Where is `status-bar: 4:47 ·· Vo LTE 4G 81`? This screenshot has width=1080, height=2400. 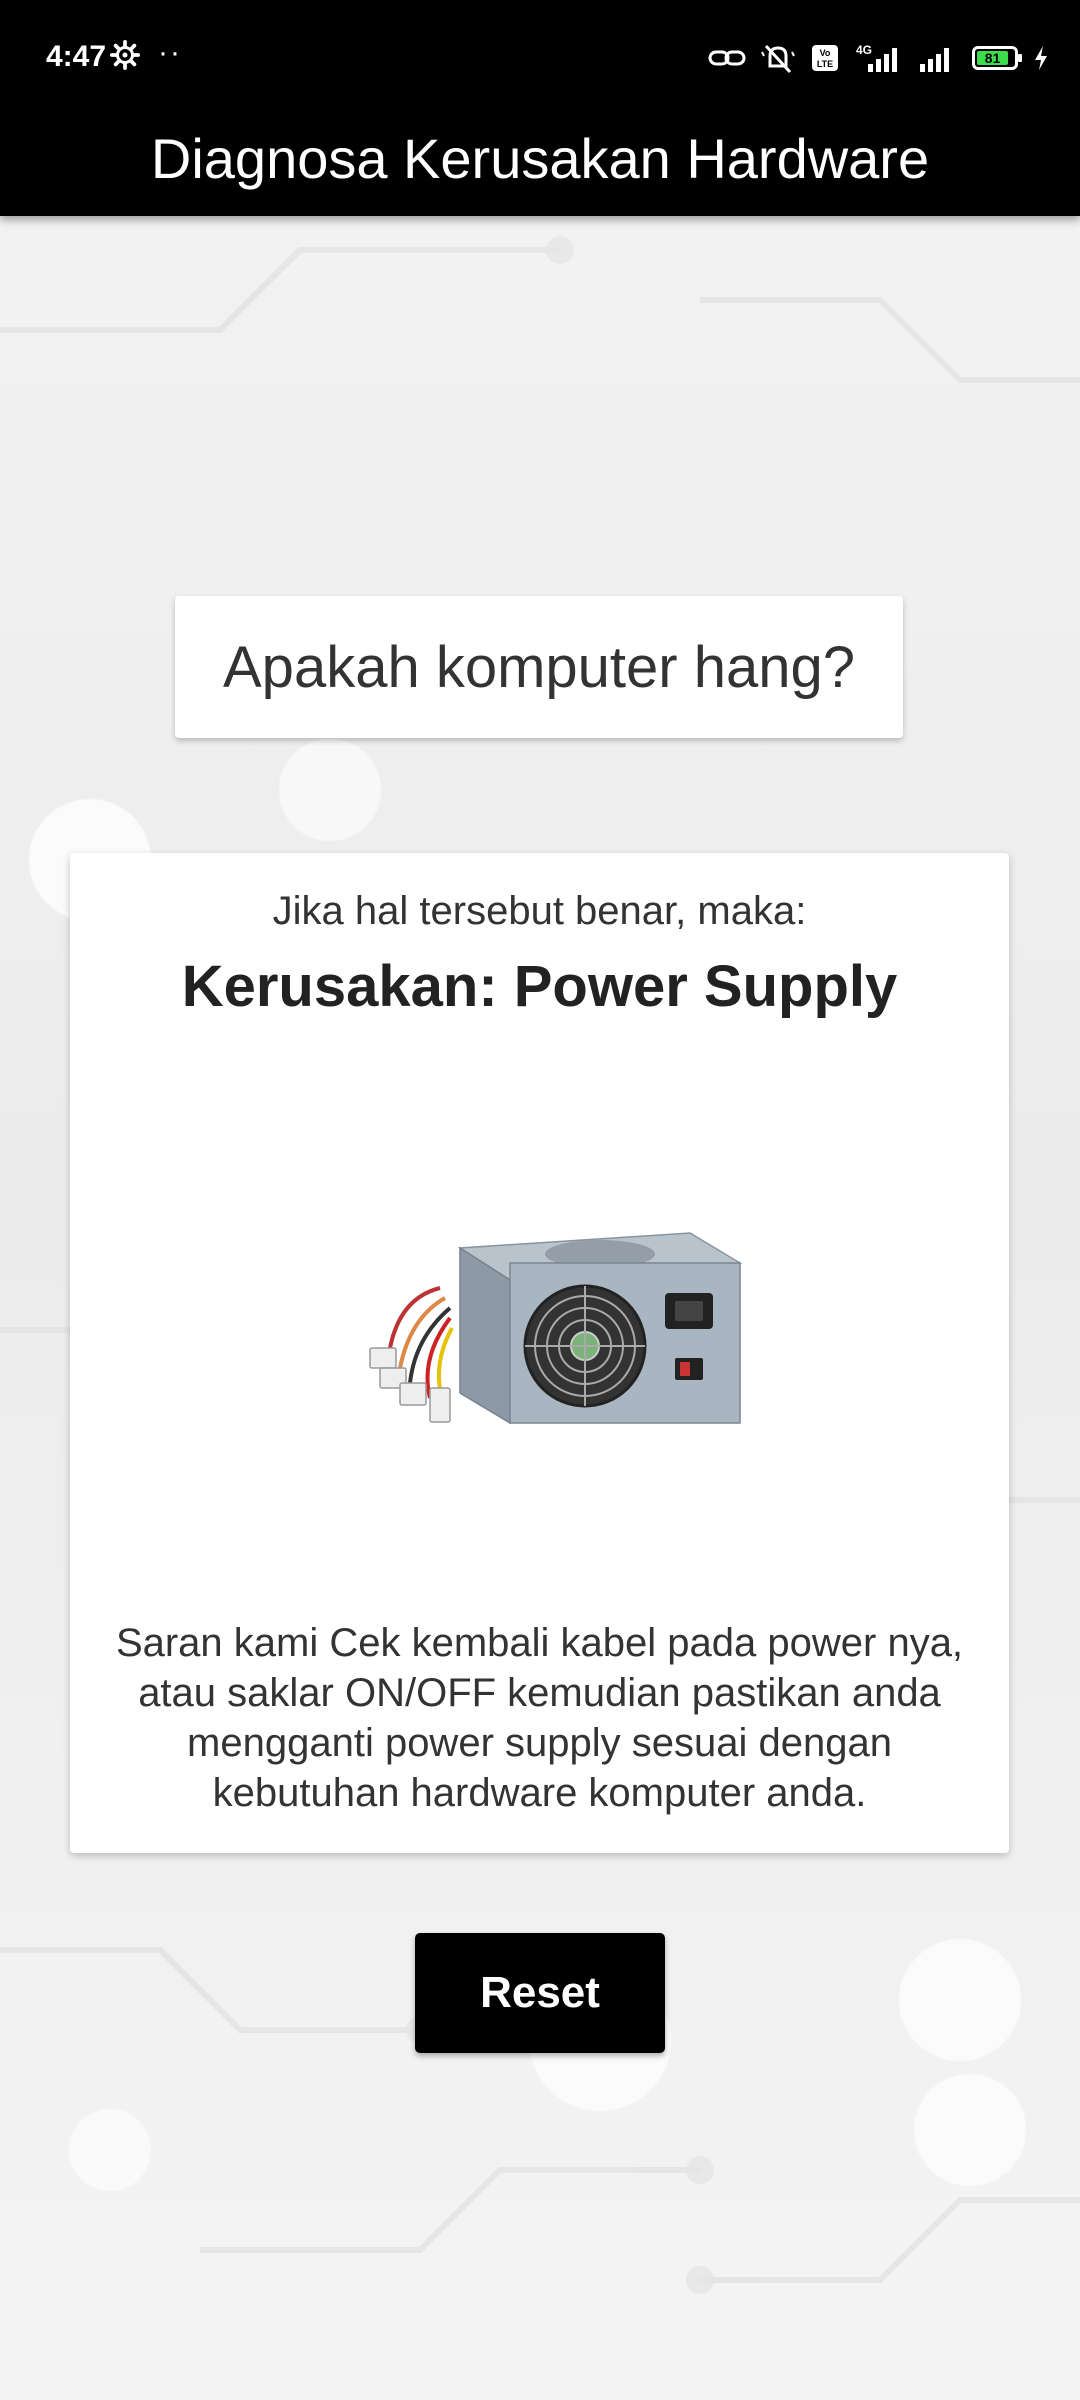 status-bar: 4:47 ·· Vo LTE 4G 81 is located at coordinates (540, 60).